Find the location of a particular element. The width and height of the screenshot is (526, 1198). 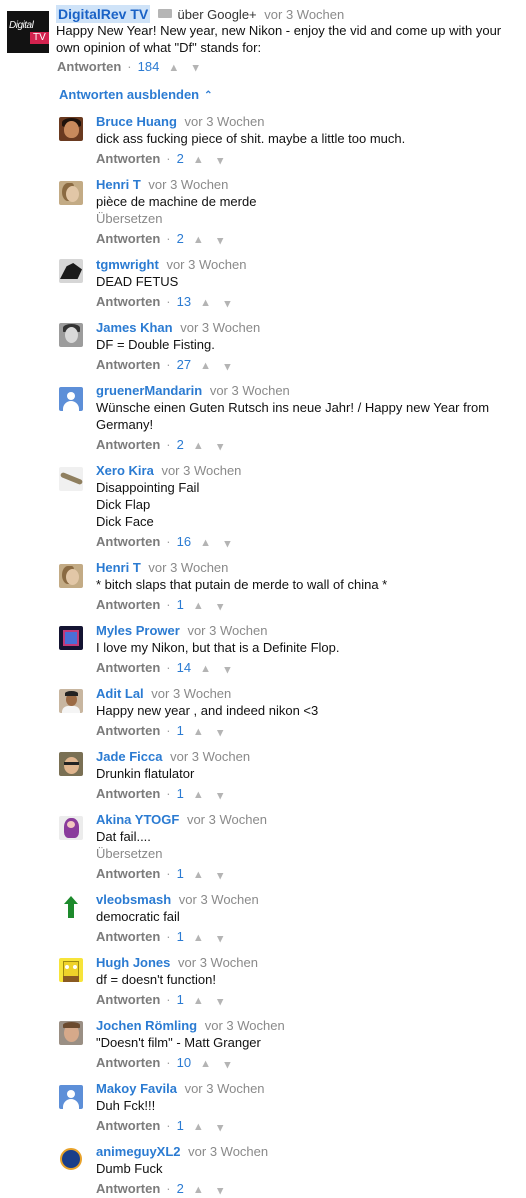

reply-author: Akina YTOGF is located at coordinates (137, 819).